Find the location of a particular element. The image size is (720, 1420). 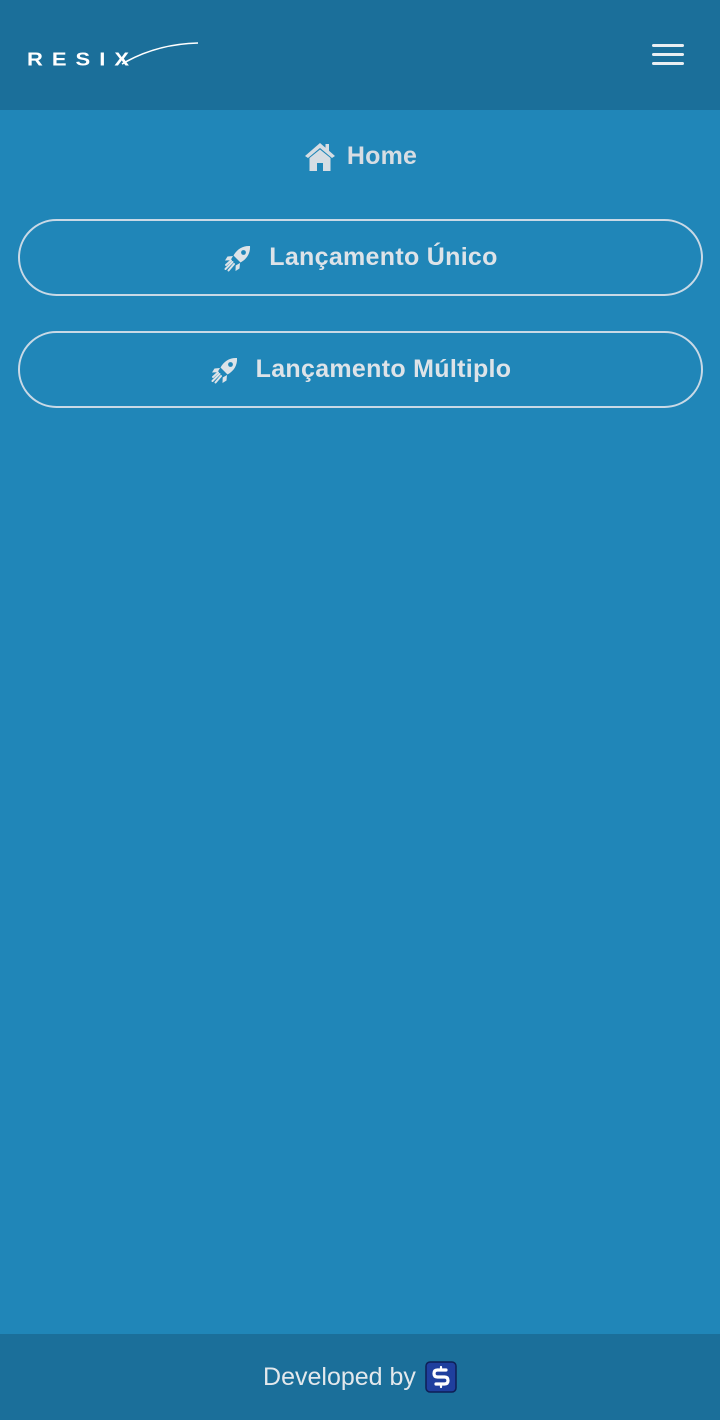

resix-logo: RESIX is located at coordinates (114, 56).